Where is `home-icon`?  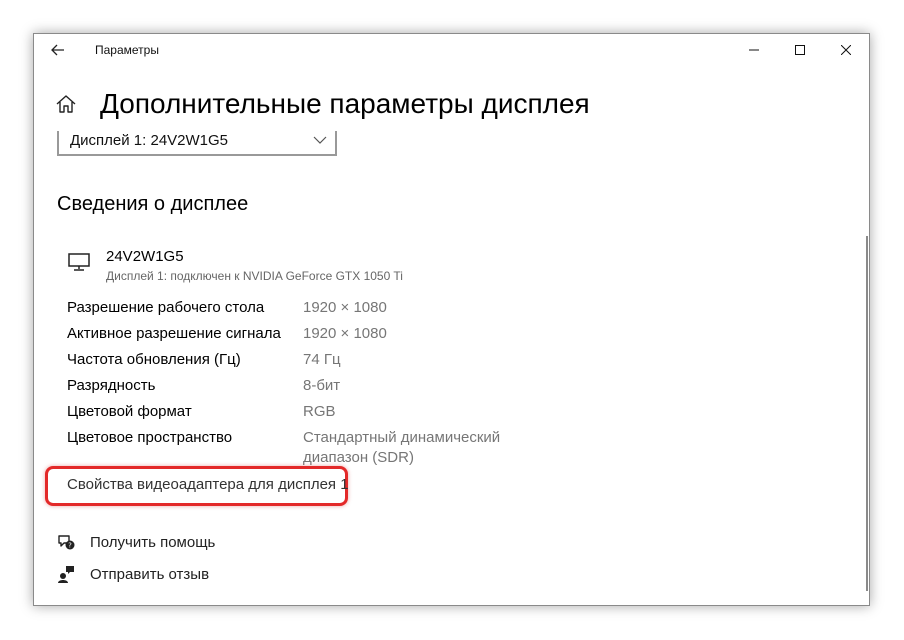 home-icon is located at coordinates (66, 104).